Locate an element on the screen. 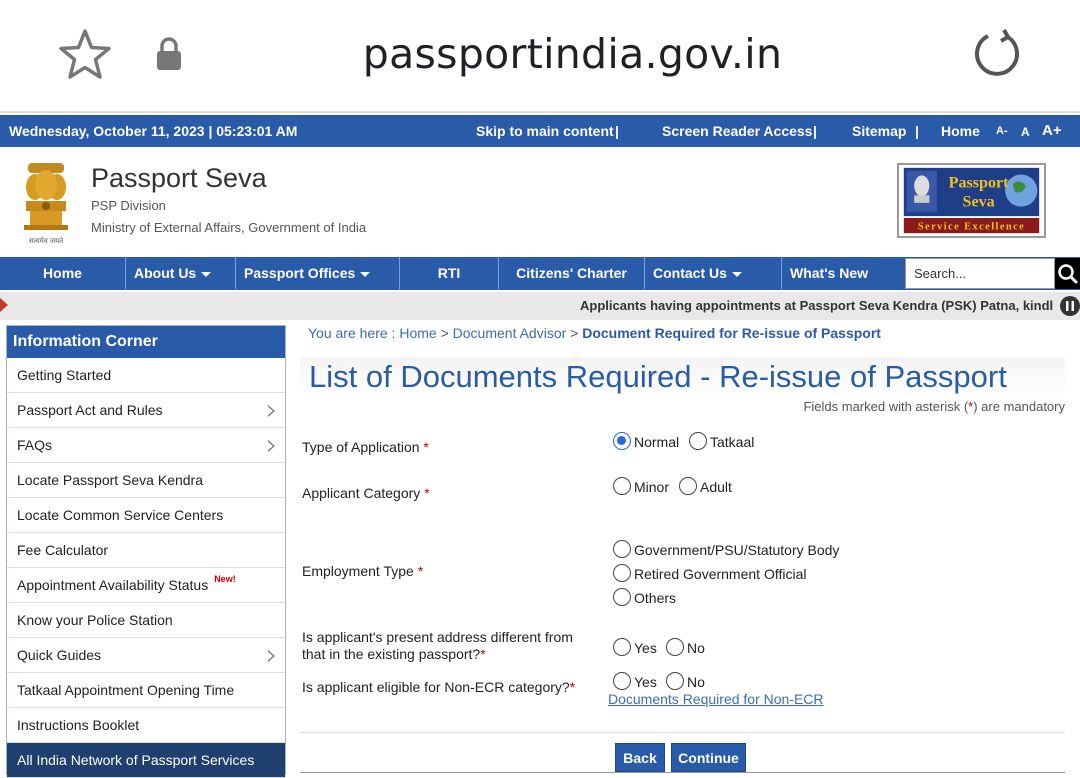 This screenshot has height=778, width=1080. nav-about-us-label: About Us is located at coordinates (165, 273).